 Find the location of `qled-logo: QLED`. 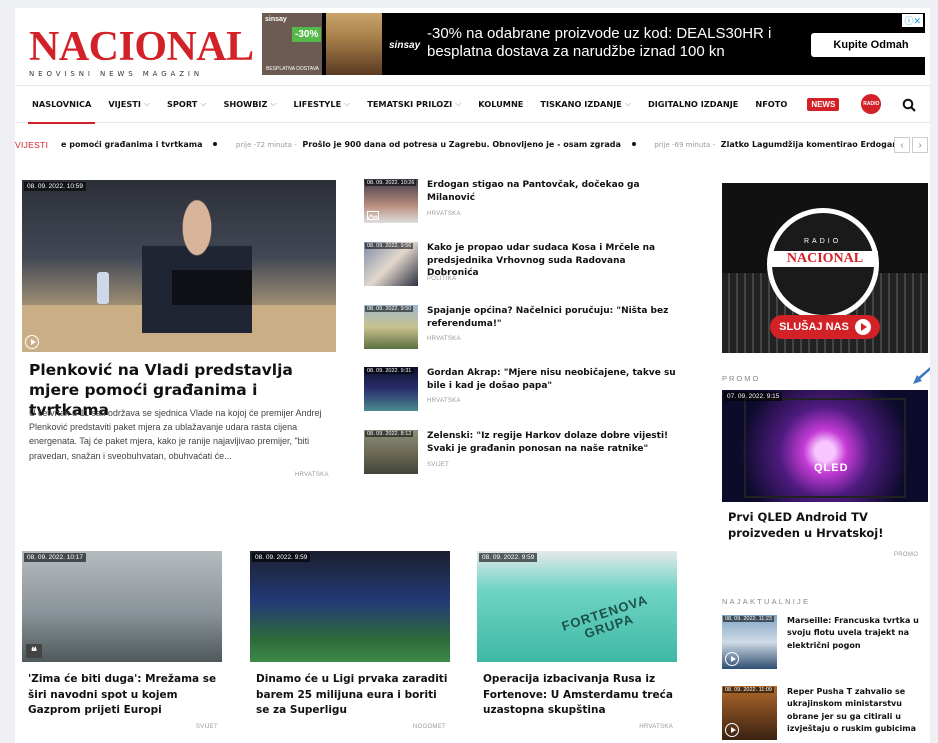

qled-logo: QLED is located at coordinates (831, 468).